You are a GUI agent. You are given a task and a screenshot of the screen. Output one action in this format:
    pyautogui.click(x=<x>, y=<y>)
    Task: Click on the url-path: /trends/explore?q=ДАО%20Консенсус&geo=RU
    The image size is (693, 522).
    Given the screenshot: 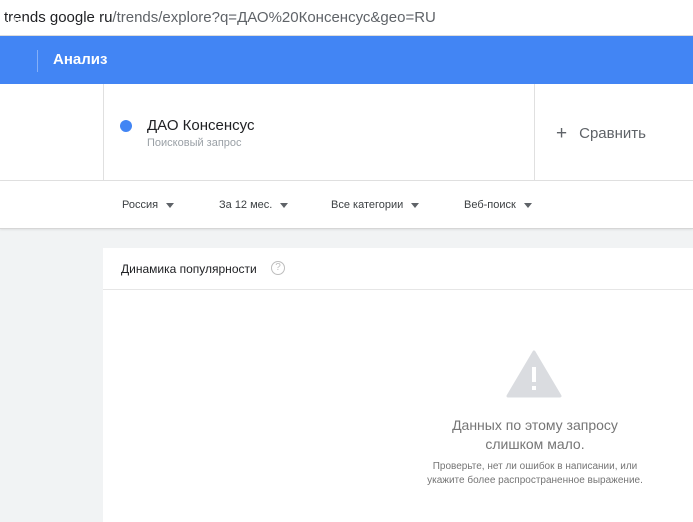 What is the action you would take?
    pyautogui.click(x=274, y=17)
    